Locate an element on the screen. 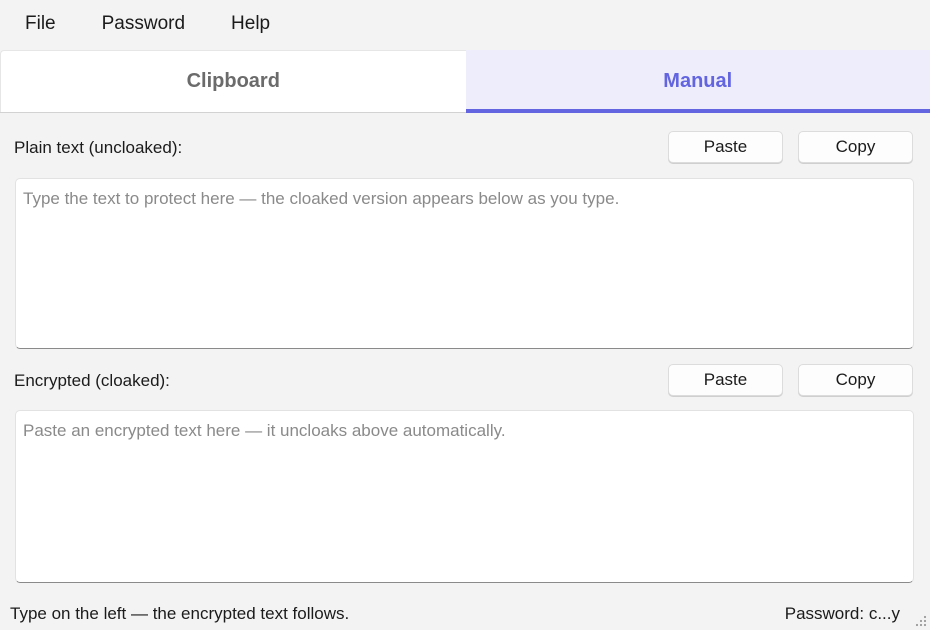  encrypted-paste-button: Paste is located at coordinates (725, 380).